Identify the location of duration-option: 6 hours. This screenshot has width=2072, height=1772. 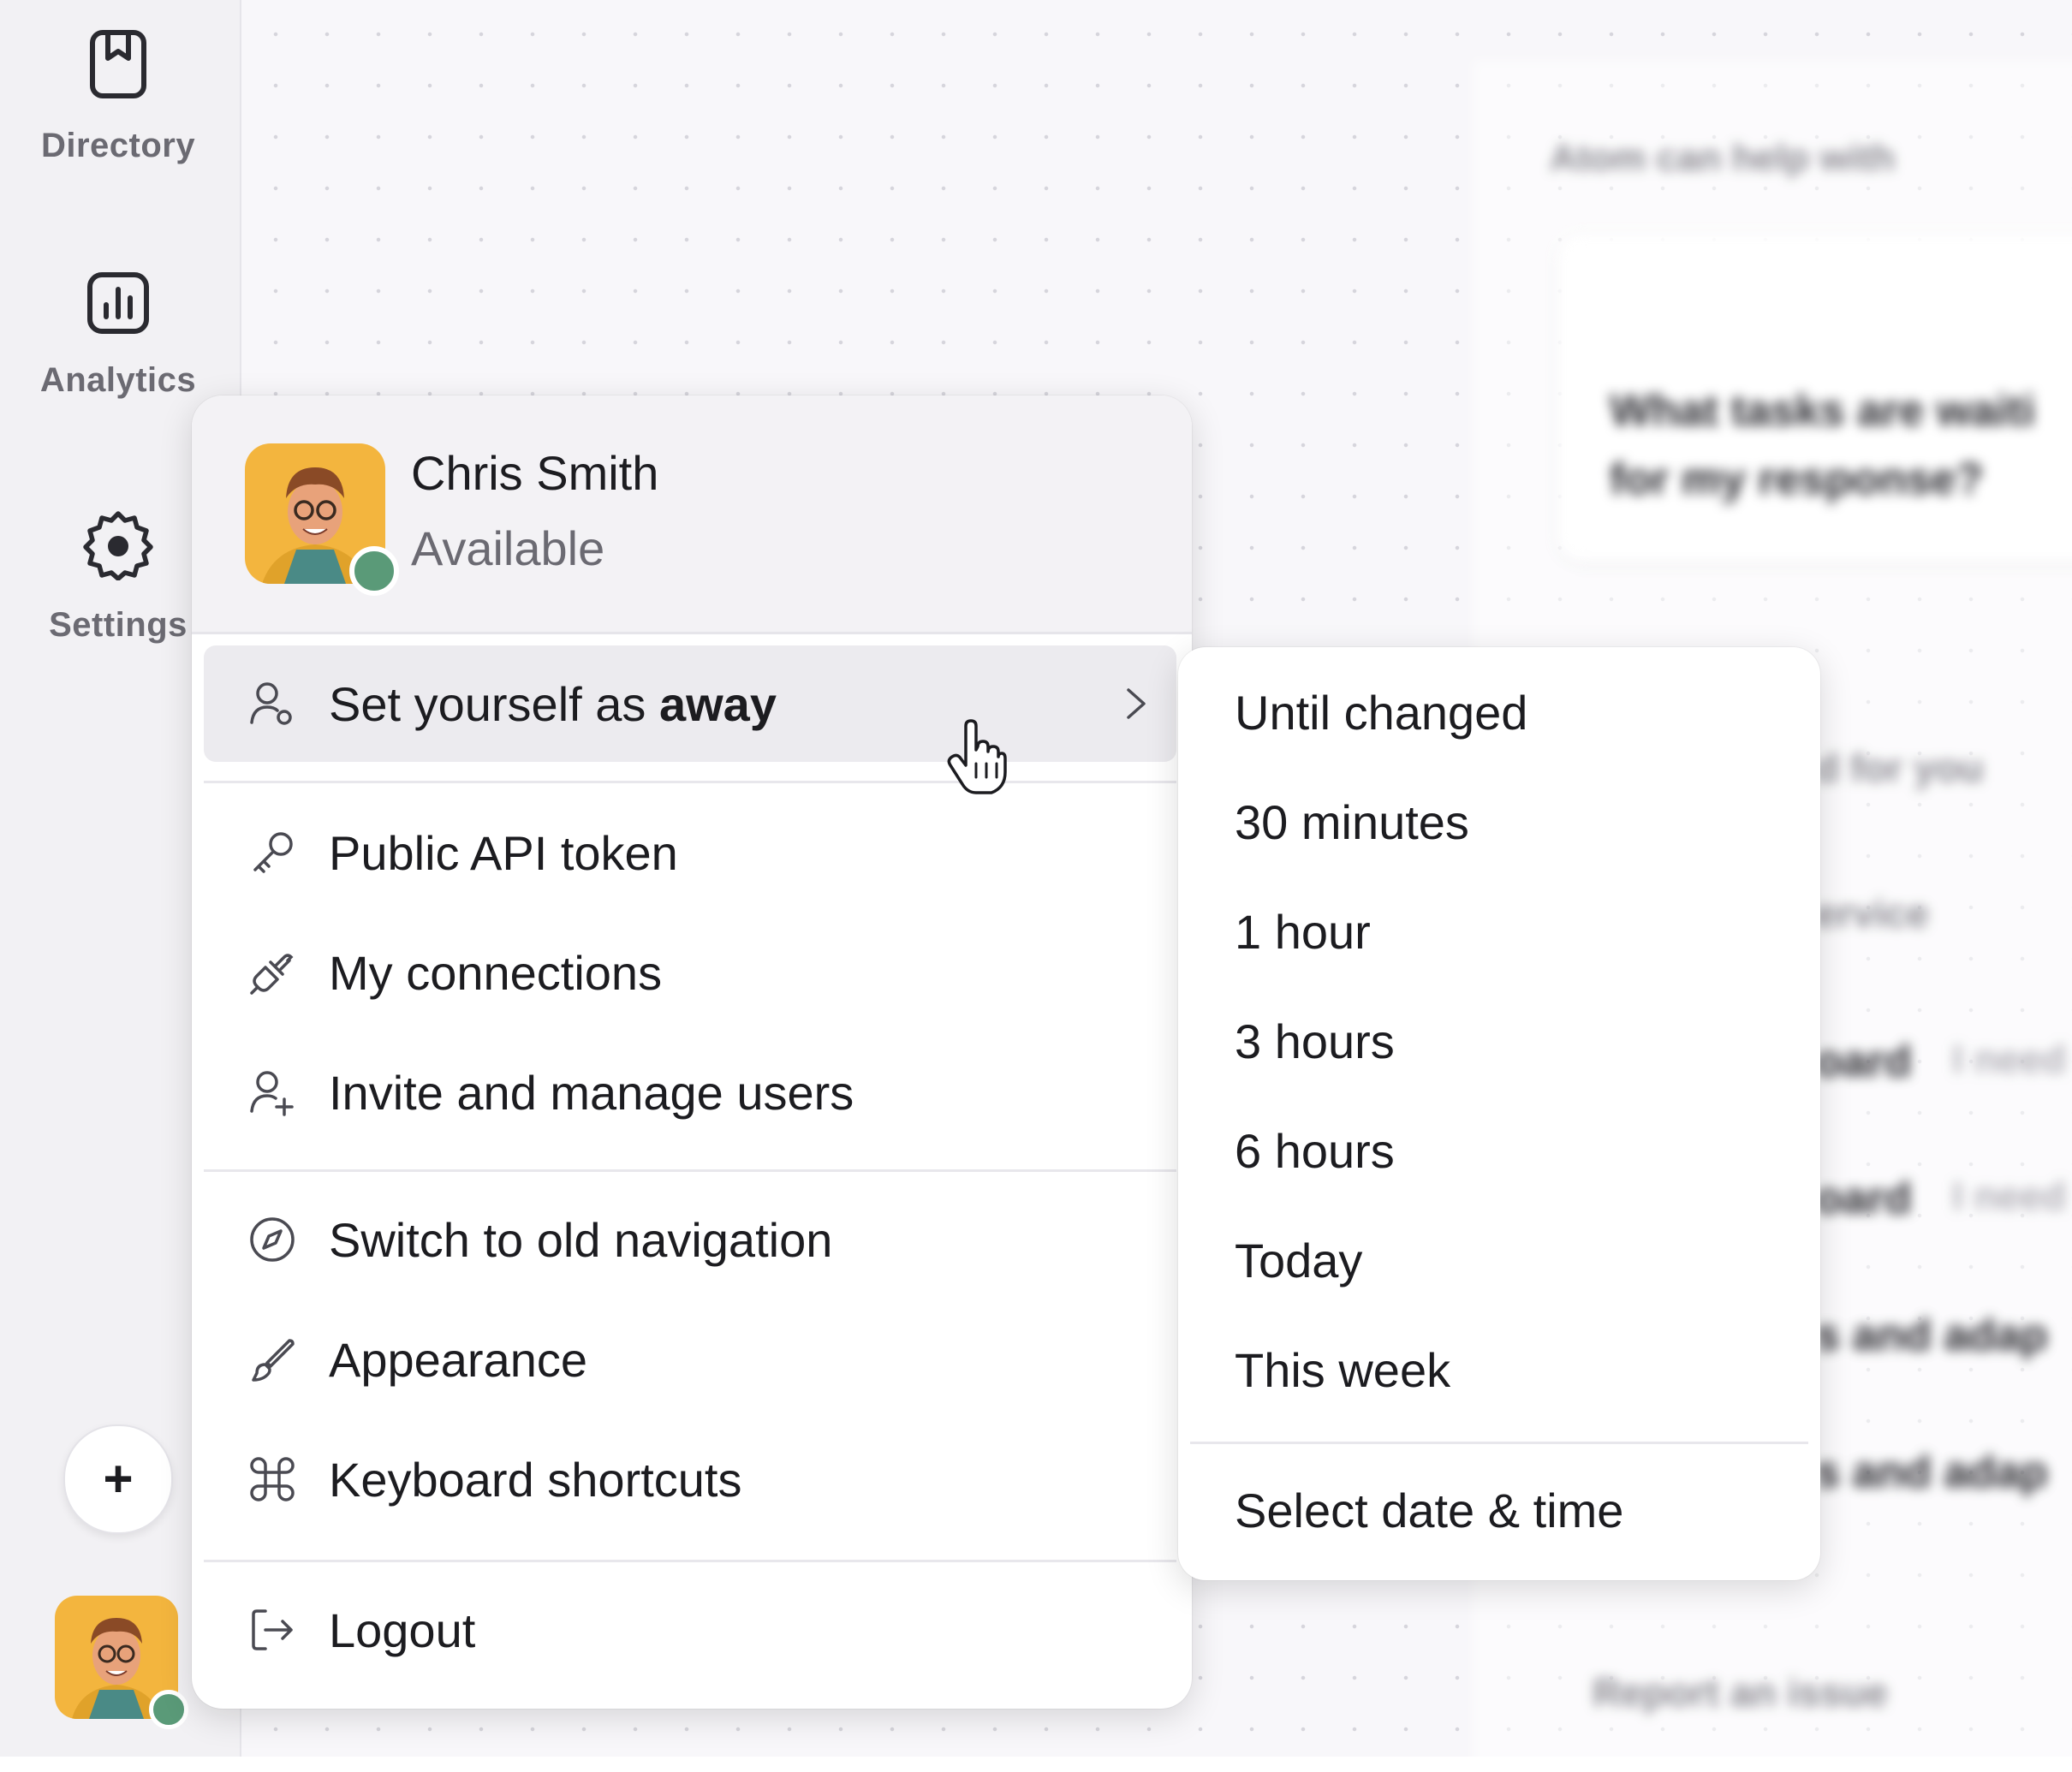
(1315, 1151).